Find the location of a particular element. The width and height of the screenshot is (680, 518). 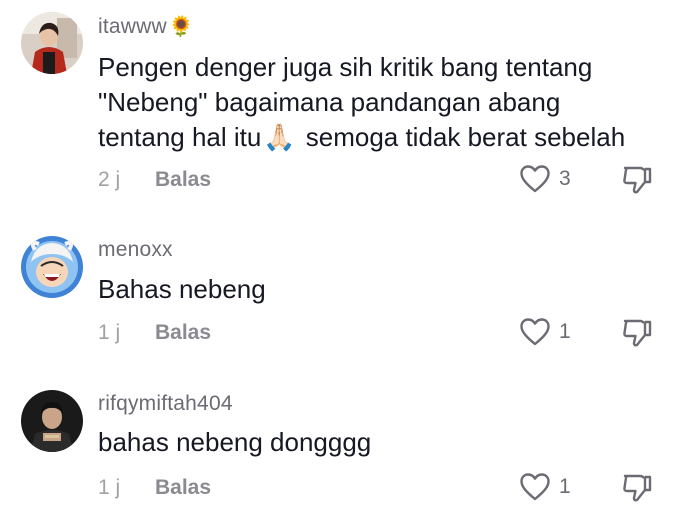

comment-line-part: semoga tidak berat sebelah is located at coordinates (465, 137).